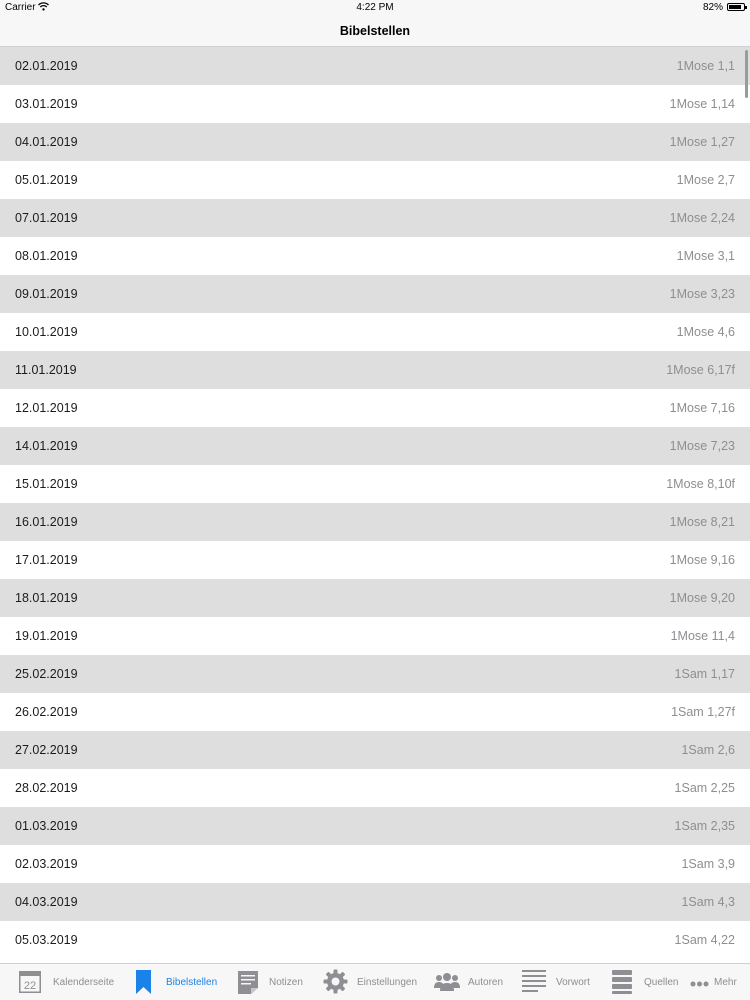  What do you see at coordinates (702, 294) in the screenshot?
I see `row-bible-reference: 1Mose 3,23` at bounding box center [702, 294].